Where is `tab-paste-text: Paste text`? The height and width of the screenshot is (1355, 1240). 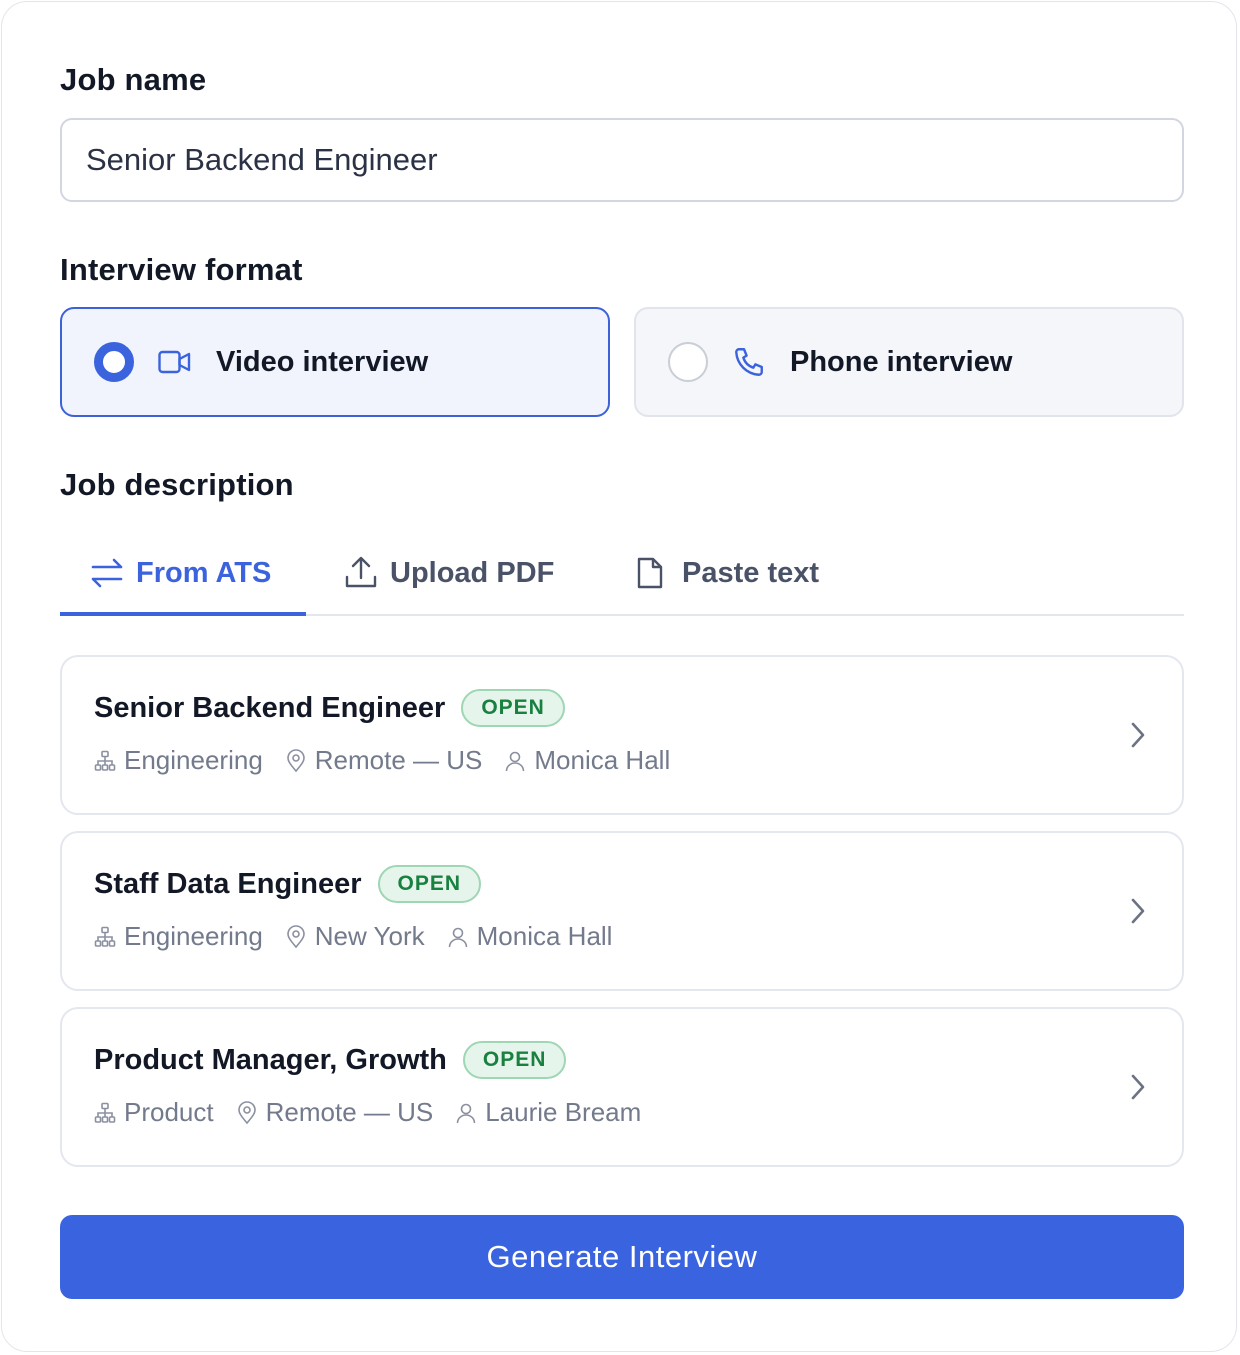
tab-paste-text: Paste text is located at coordinates (727, 573).